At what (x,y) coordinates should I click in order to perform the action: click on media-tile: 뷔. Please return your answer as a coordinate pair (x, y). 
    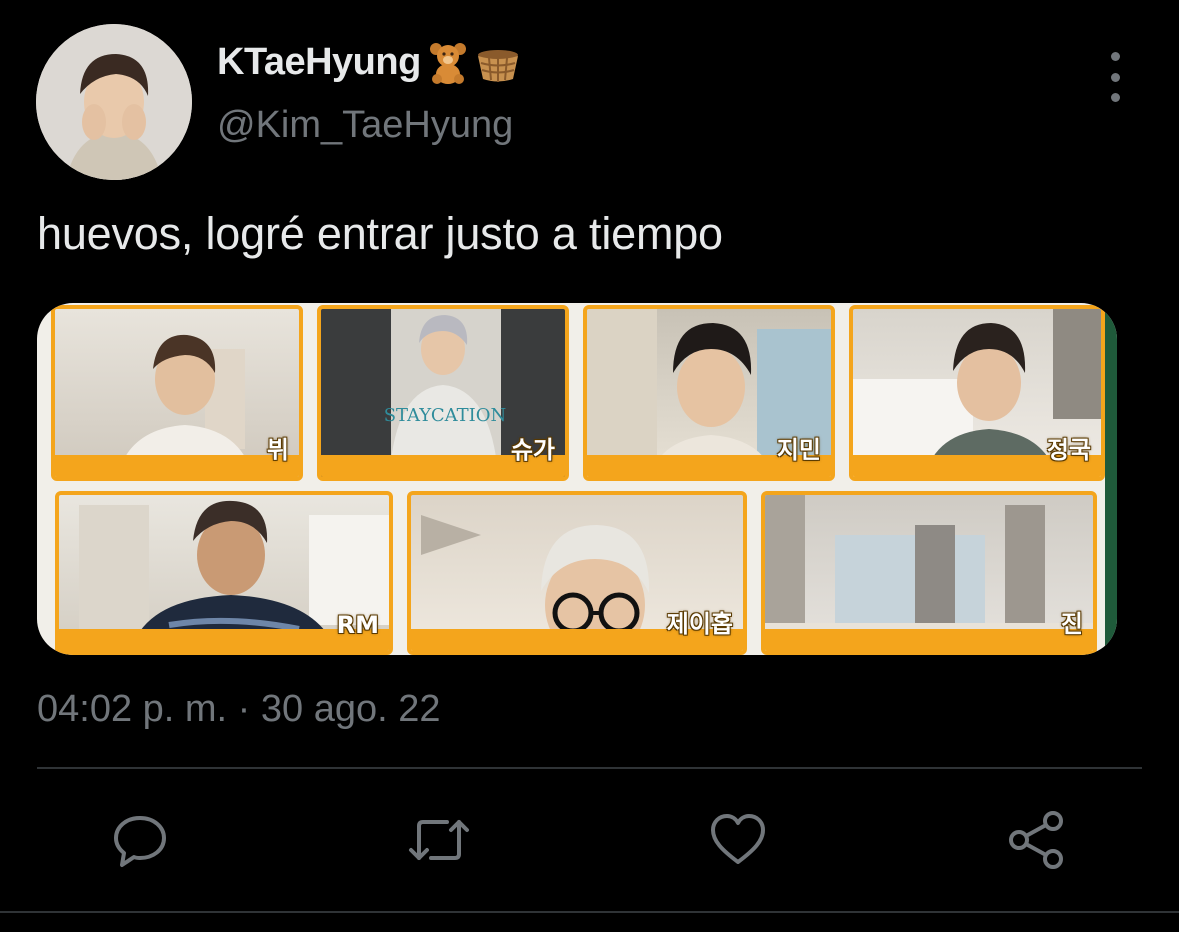
    Looking at the image, I should click on (177, 393).